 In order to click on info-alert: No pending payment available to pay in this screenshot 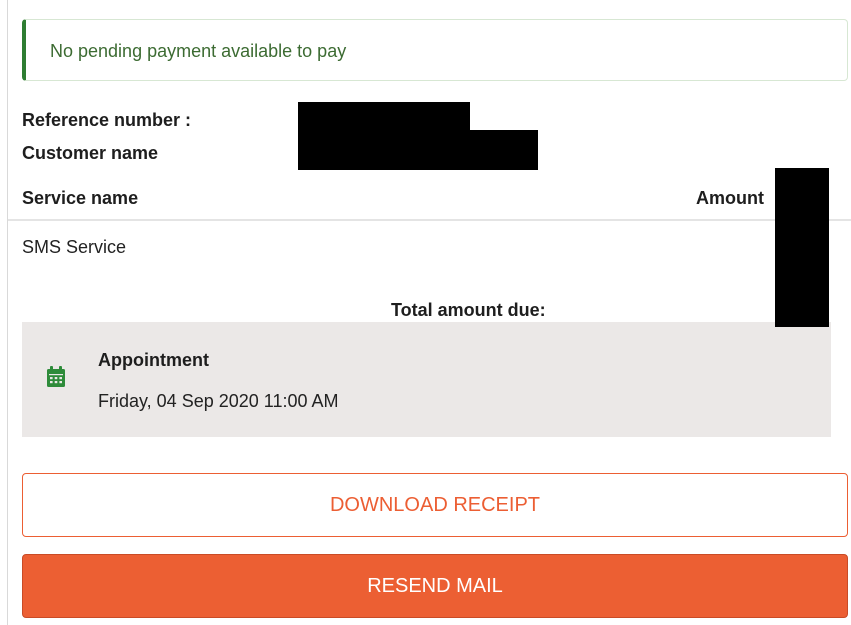, I will do `click(435, 50)`.